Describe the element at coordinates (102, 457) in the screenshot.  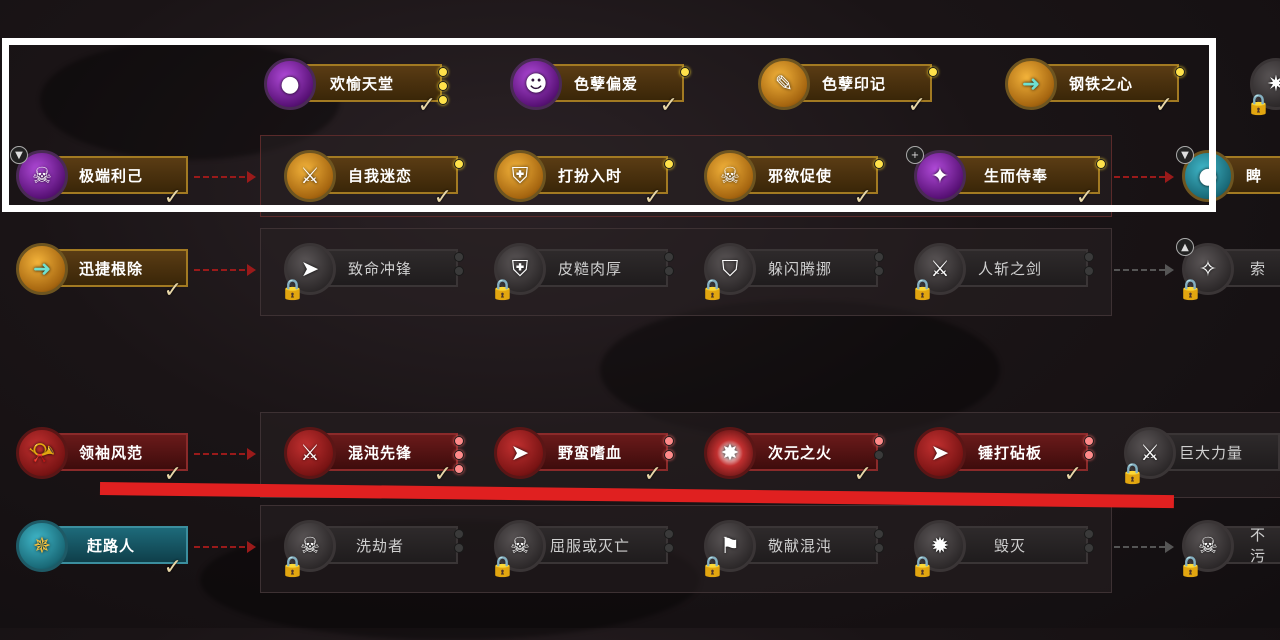
I see `skill-node-root: 📯 领袖风范 ✓` at that location.